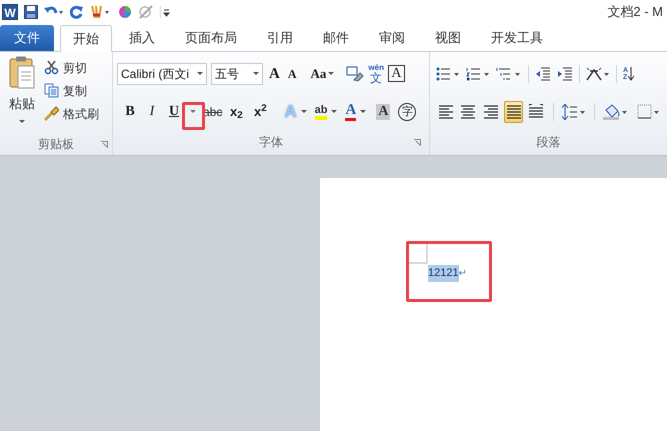 This screenshot has width=667, height=431. What do you see at coordinates (27, 38) in the screenshot?
I see `ribbon-tab: 文件` at bounding box center [27, 38].